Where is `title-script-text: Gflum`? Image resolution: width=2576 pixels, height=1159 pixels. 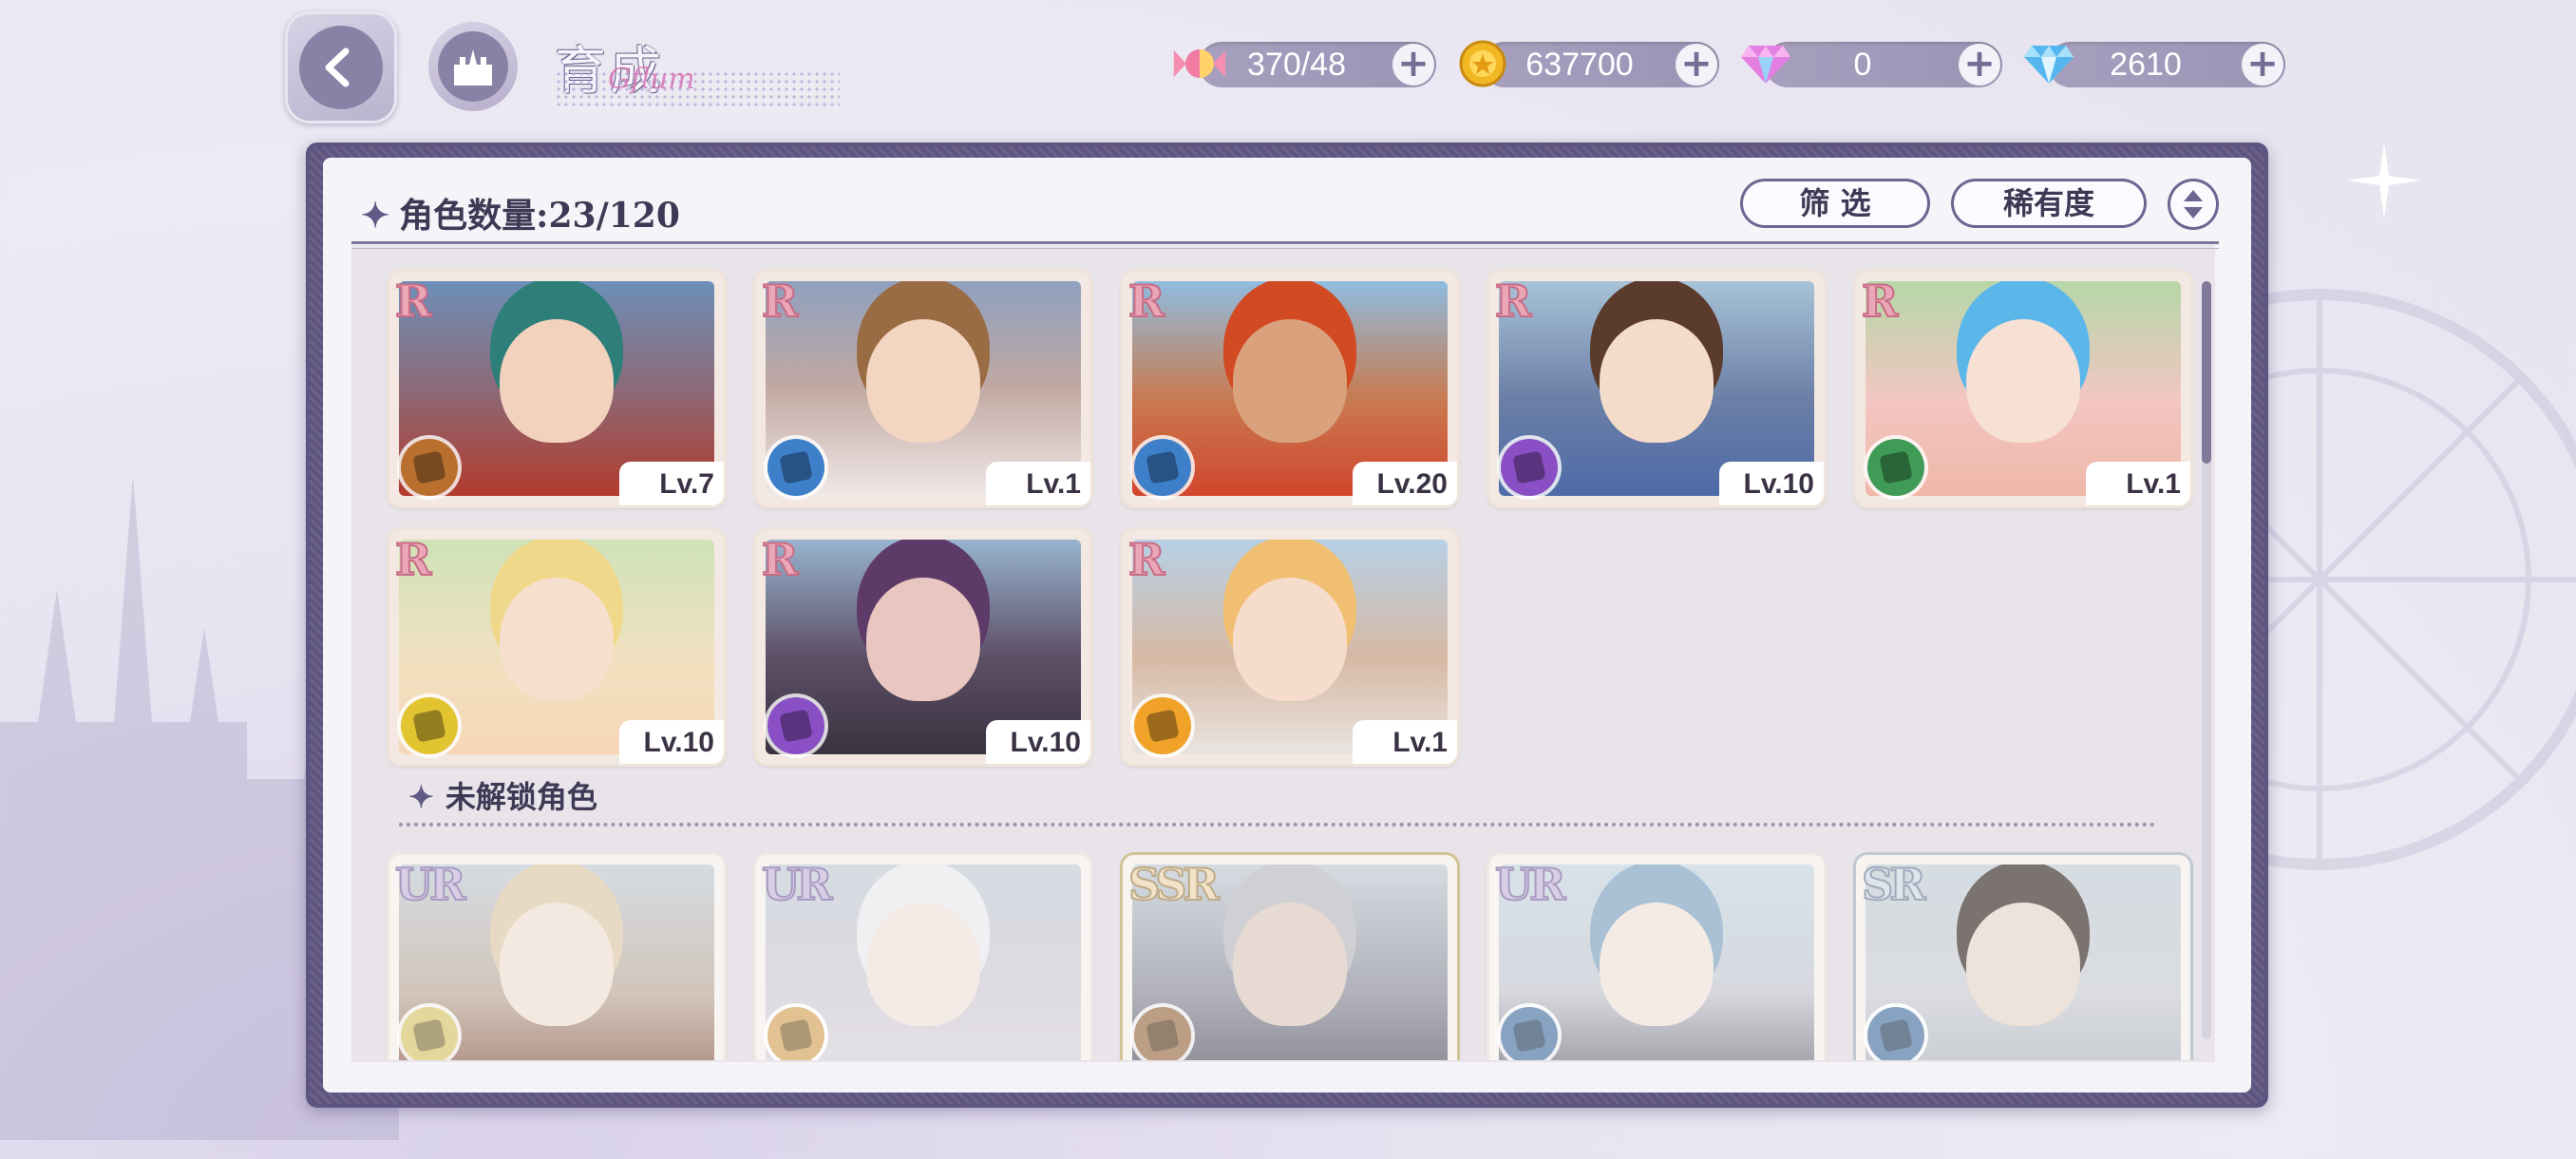
title-script-text: Gflum is located at coordinates (651, 79).